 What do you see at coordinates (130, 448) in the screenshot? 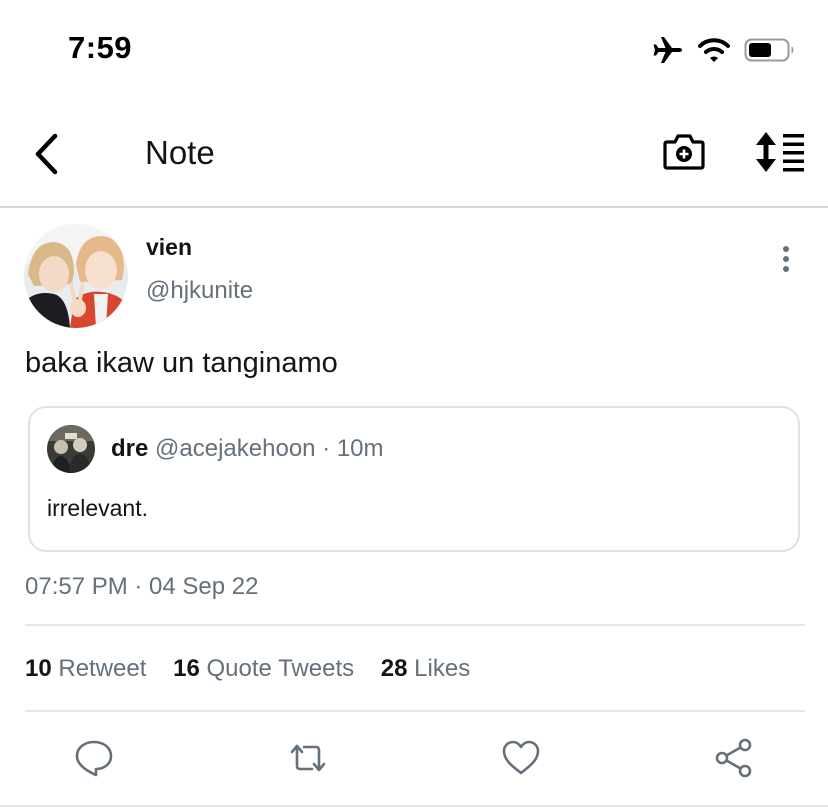
I see `quote-author-name: dre` at bounding box center [130, 448].